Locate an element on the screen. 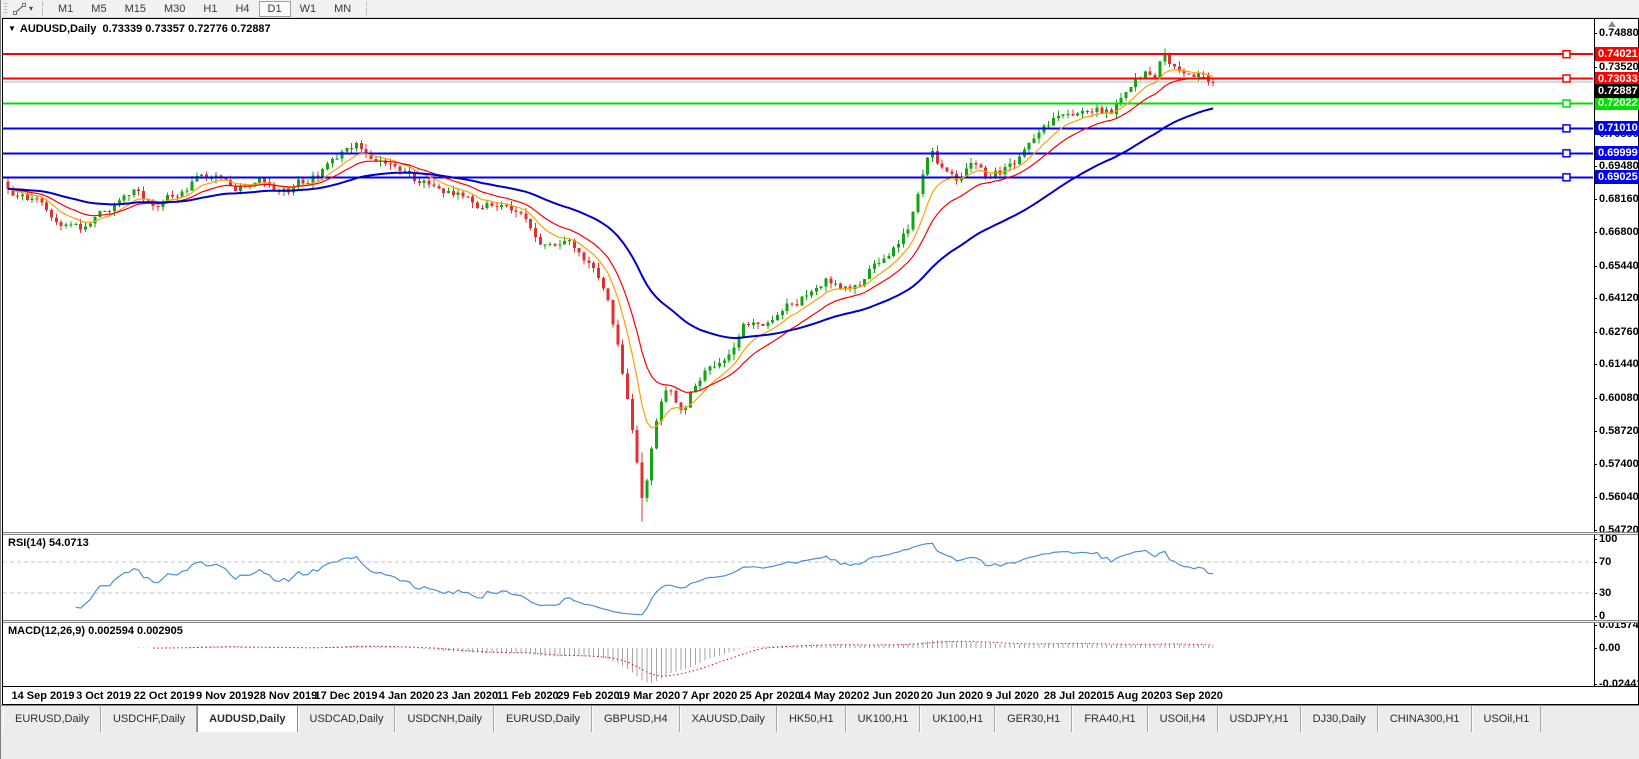 The image size is (1639, 759). timeframe-button-m5: M5 is located at coordinates (98, 9).